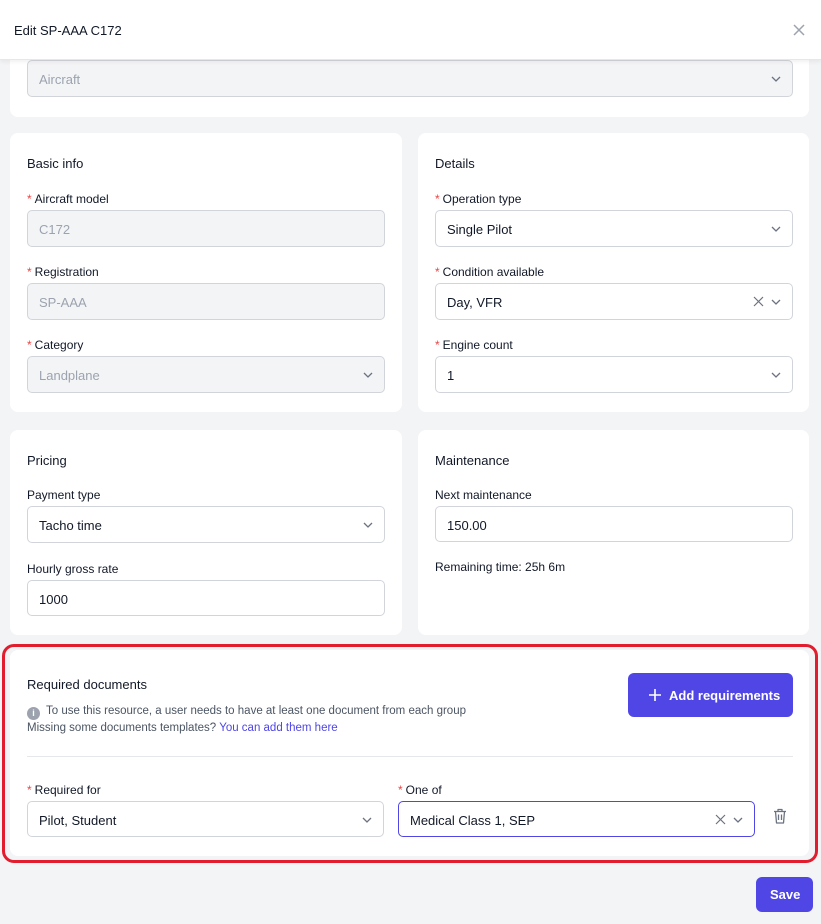  What do you see at coordinates (68, 199) in the screenshot?
I see `aircraft-model-label: * Aircraft model` at bounding box center [68, 199].